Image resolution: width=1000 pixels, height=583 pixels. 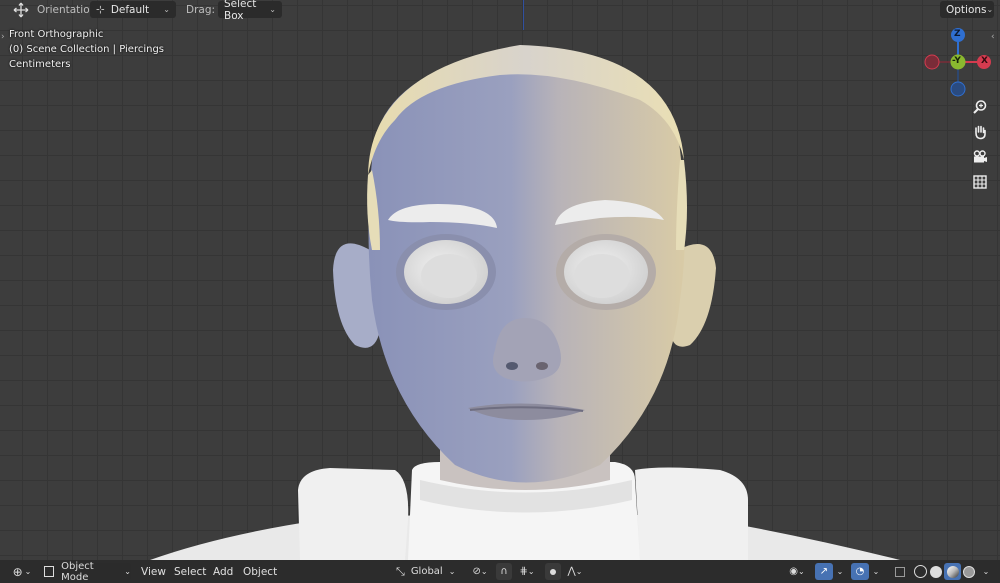 I want to click on editor-type-dropdown: ⊕ ⌄, so click(x=22, y=571).